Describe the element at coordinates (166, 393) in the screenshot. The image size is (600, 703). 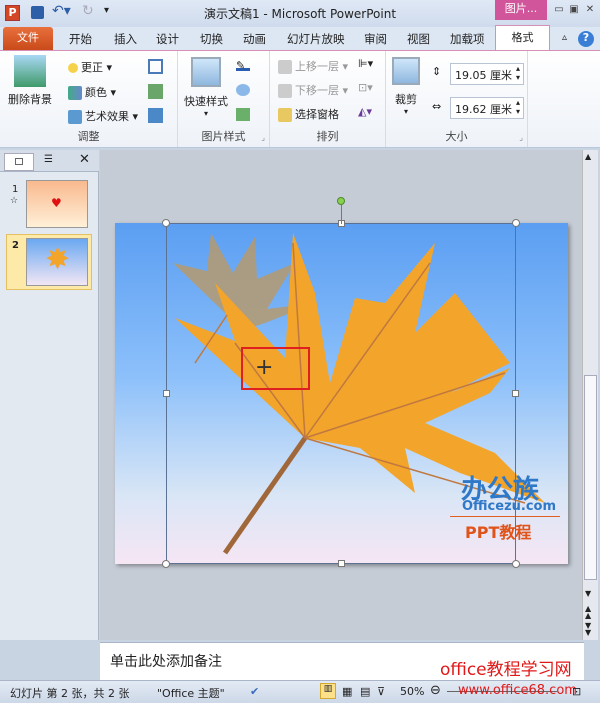
I see `resize-handle-w` at that location.